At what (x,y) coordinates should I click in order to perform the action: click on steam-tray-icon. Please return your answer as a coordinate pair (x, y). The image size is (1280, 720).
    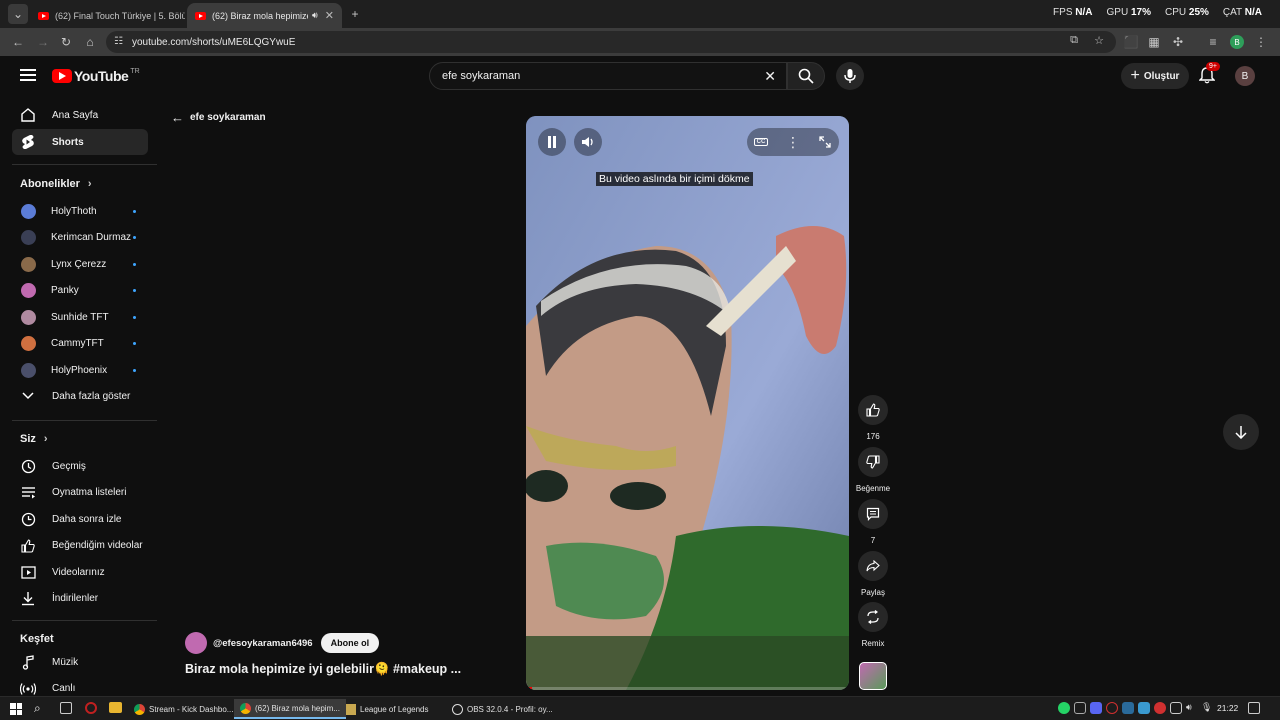
    Looking at the image, I should click on (1128, 708).